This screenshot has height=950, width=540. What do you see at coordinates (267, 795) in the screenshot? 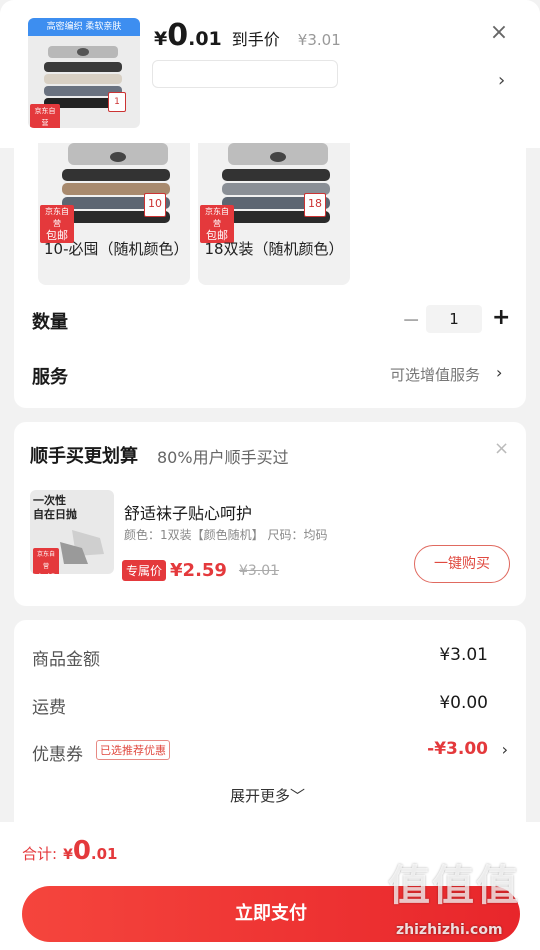
I see `expand-more-button: 展开更多﹀` at bounding box center [267, 795].